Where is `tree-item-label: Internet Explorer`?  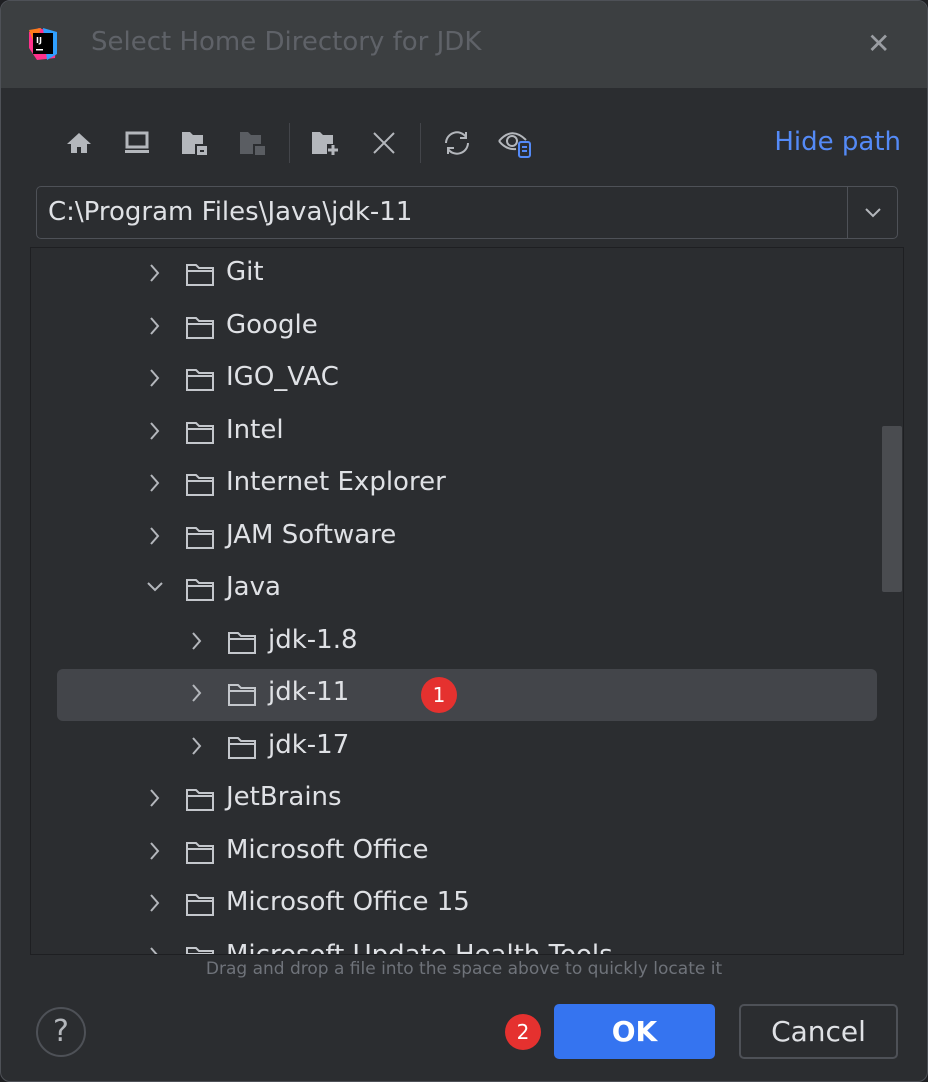
tree-item-label: Internet Explorer is located at coordinates (336, 482).